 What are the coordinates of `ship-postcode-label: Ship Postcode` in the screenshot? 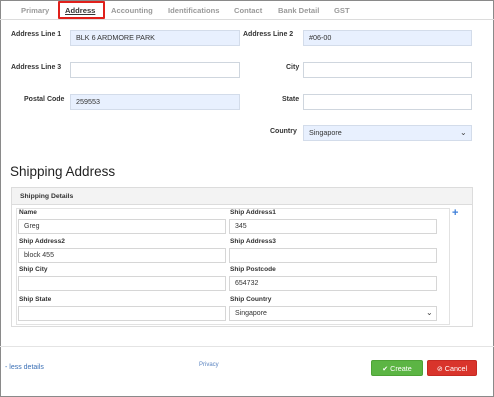 It's located at (253, 269).